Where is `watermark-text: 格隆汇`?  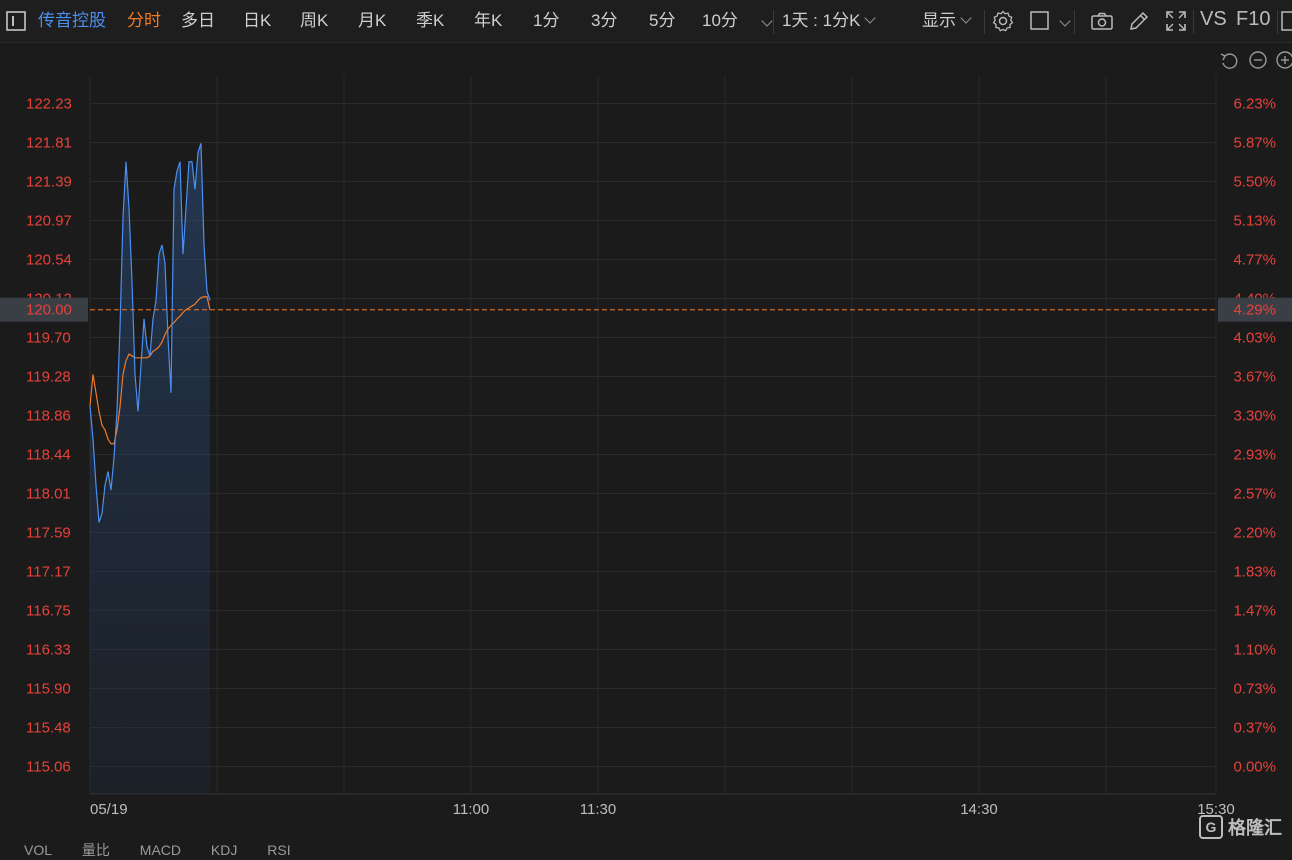 watermark-text: 格隆汇 is located at coordinates (1255, 828).